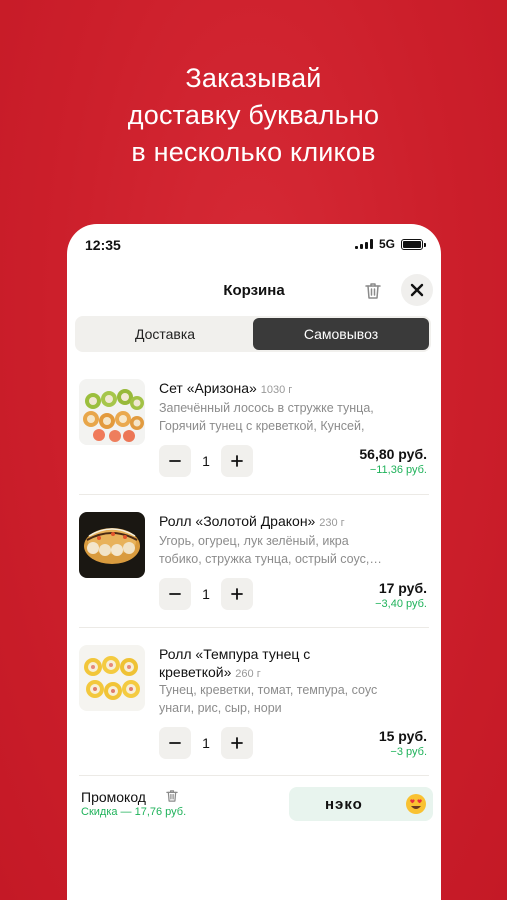 The width and height of the screenshot is (507, 900). Describe the element at coordinates (248, 674) in the screenshot. I see `item-weight: 260 г` at that location.